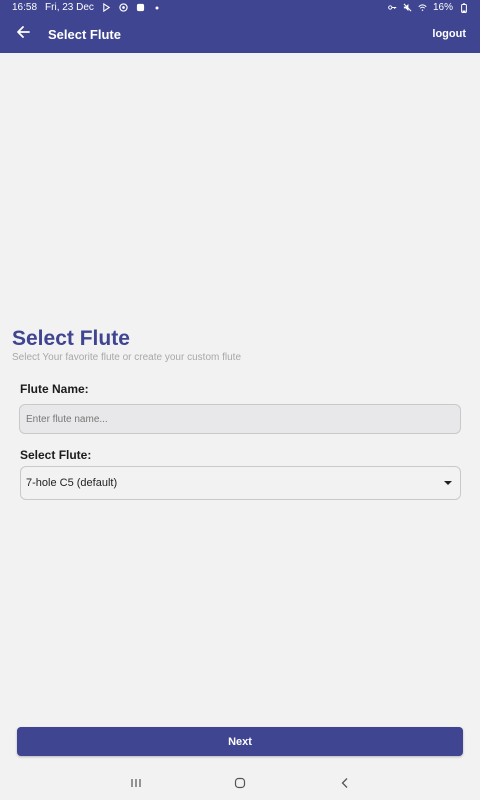 This screenshot has height=800, width=480. I want to click on flute-select-dropdown: 7-hole C5 (default), so click(240, 483).